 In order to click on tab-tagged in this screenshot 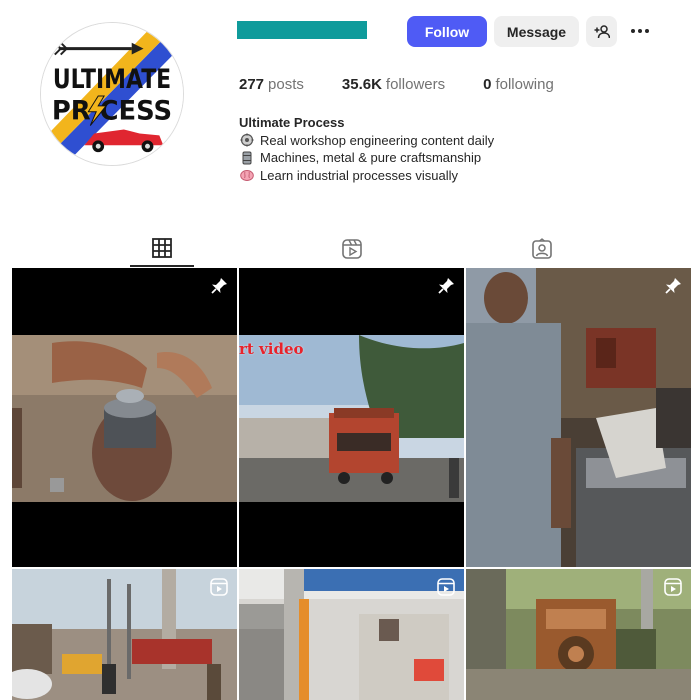, I will do `click(542, 248)`.